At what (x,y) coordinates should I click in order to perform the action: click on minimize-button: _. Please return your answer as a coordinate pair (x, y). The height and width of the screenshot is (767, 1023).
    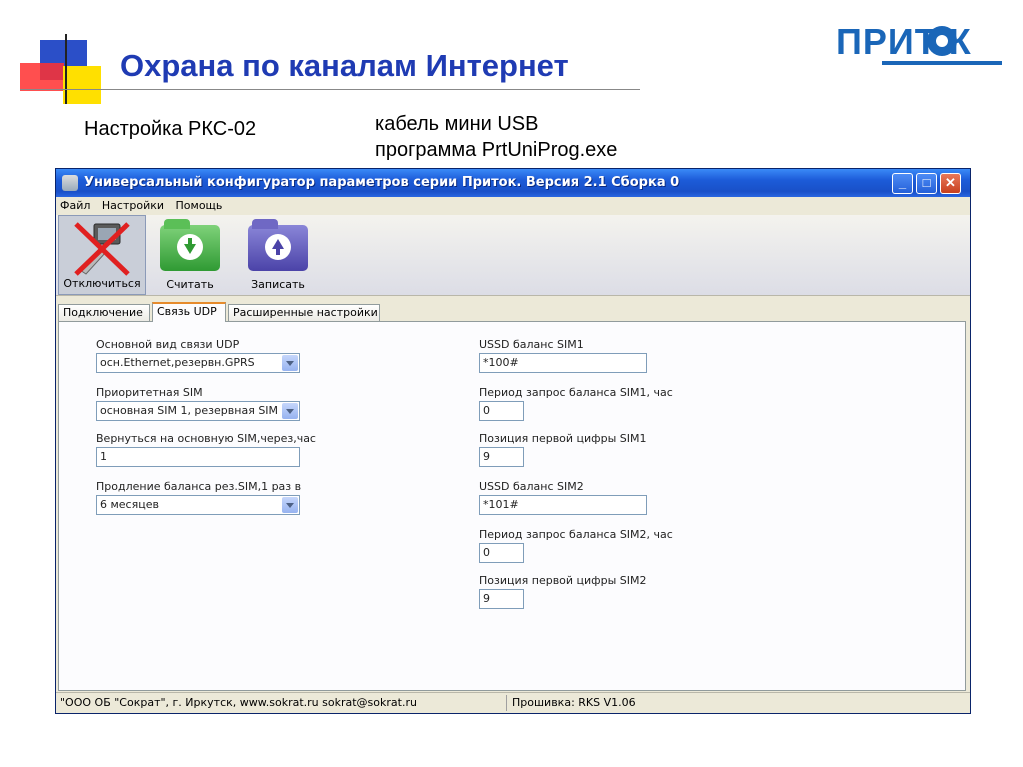
    Looking at the image, I should click on (902, 183).